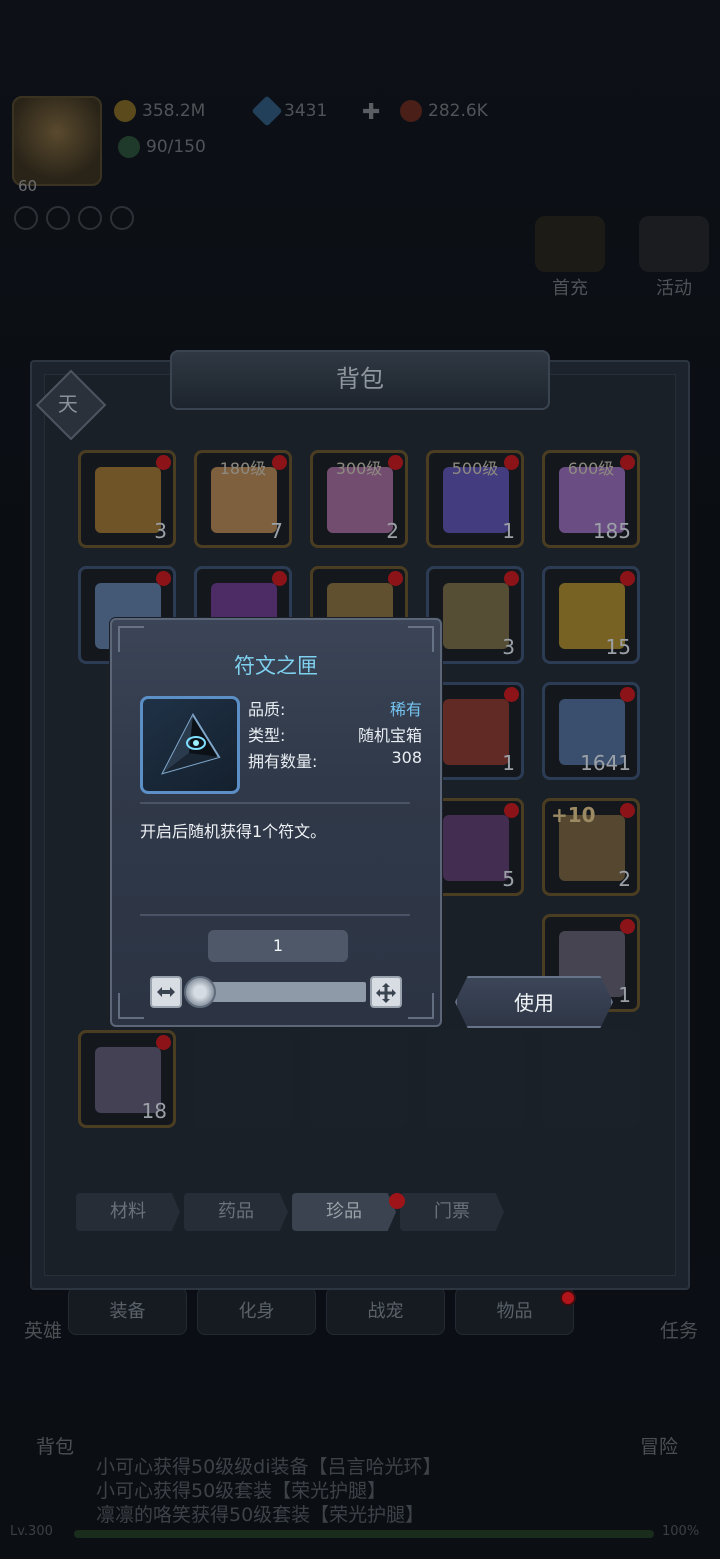  What do you see at coordinates (276, 531) in the screenshot?
I see `item-count: 7` at bounding box center [276, 531].